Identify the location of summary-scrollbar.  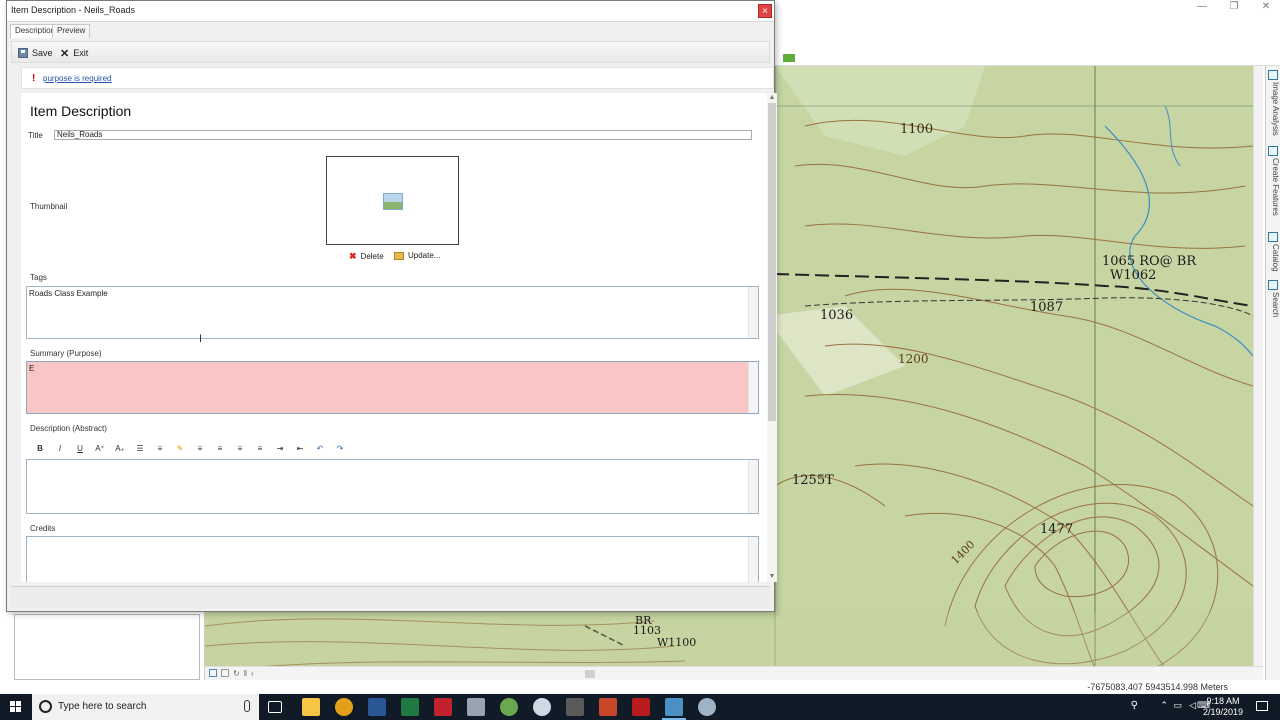
(753, 387).